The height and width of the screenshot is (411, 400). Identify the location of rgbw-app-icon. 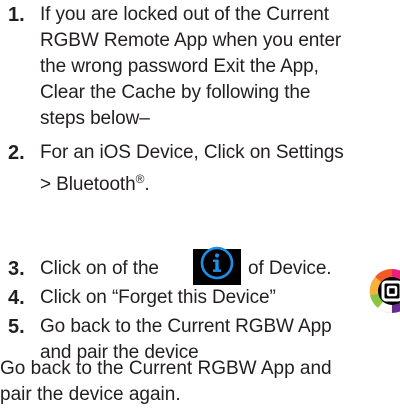
(382, 291).